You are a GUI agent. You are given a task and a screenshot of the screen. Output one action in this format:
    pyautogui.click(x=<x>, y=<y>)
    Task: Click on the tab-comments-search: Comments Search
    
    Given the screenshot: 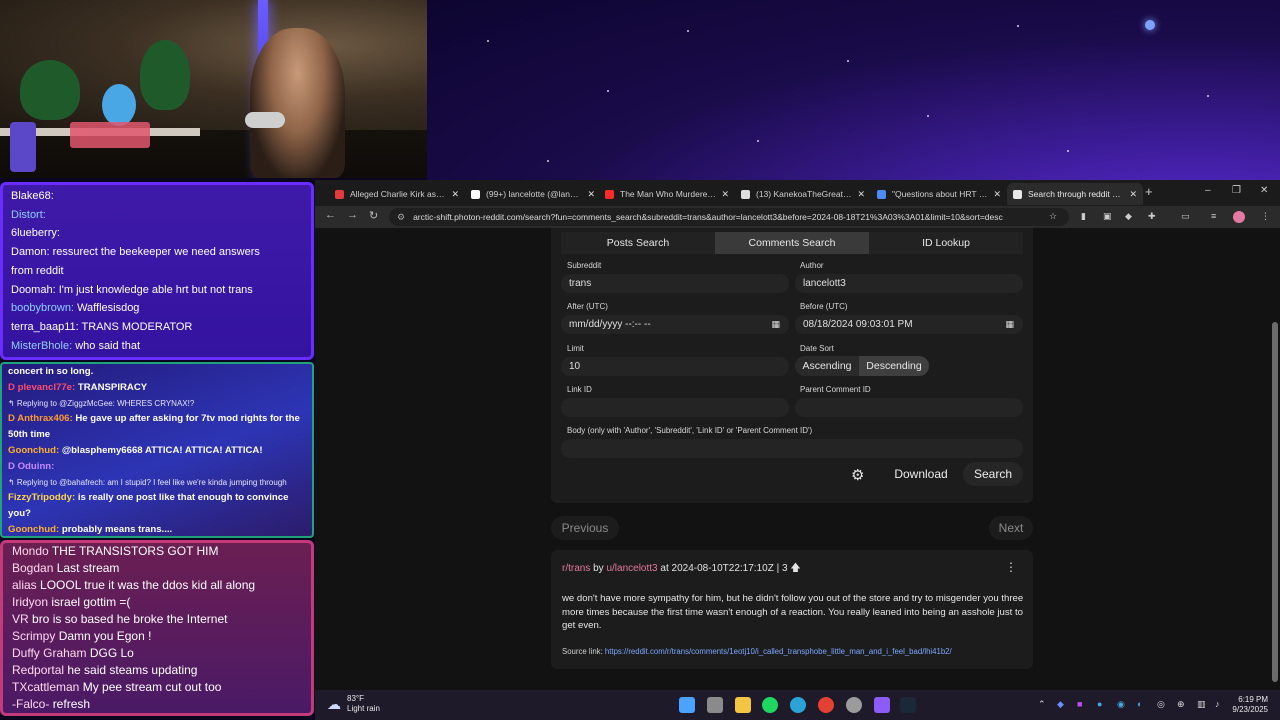 What is the action you would take?
    pyautogui.click(x=792, y=243)
    